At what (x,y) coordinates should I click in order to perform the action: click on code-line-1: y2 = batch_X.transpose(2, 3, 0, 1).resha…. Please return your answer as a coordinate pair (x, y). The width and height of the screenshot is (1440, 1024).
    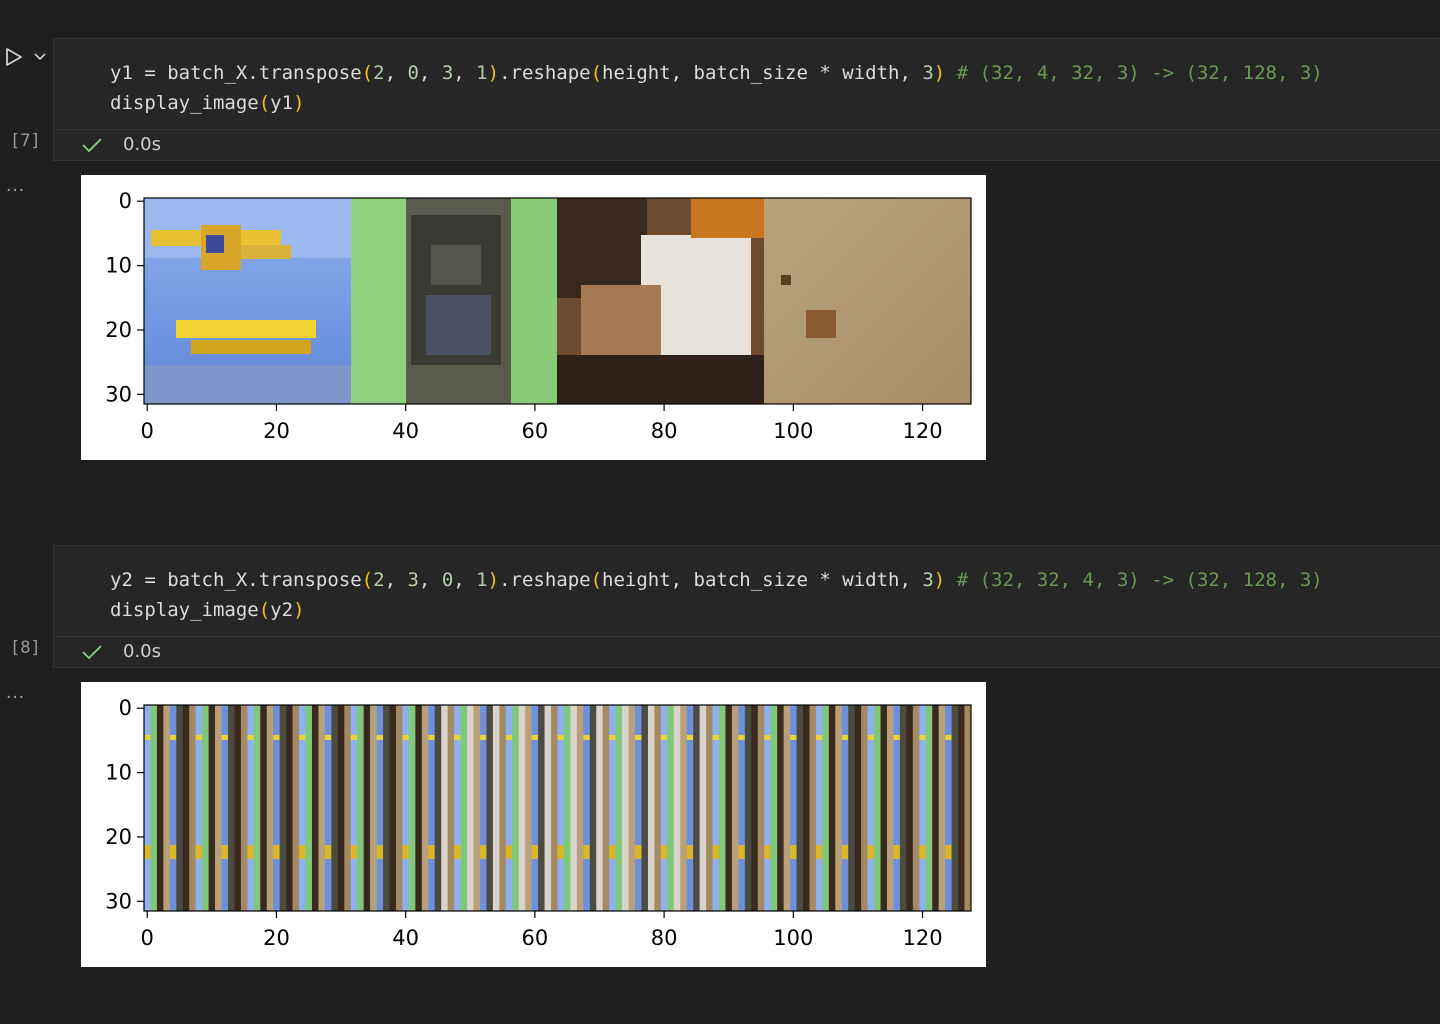
    Looking at the image, I should click on (716, 580).